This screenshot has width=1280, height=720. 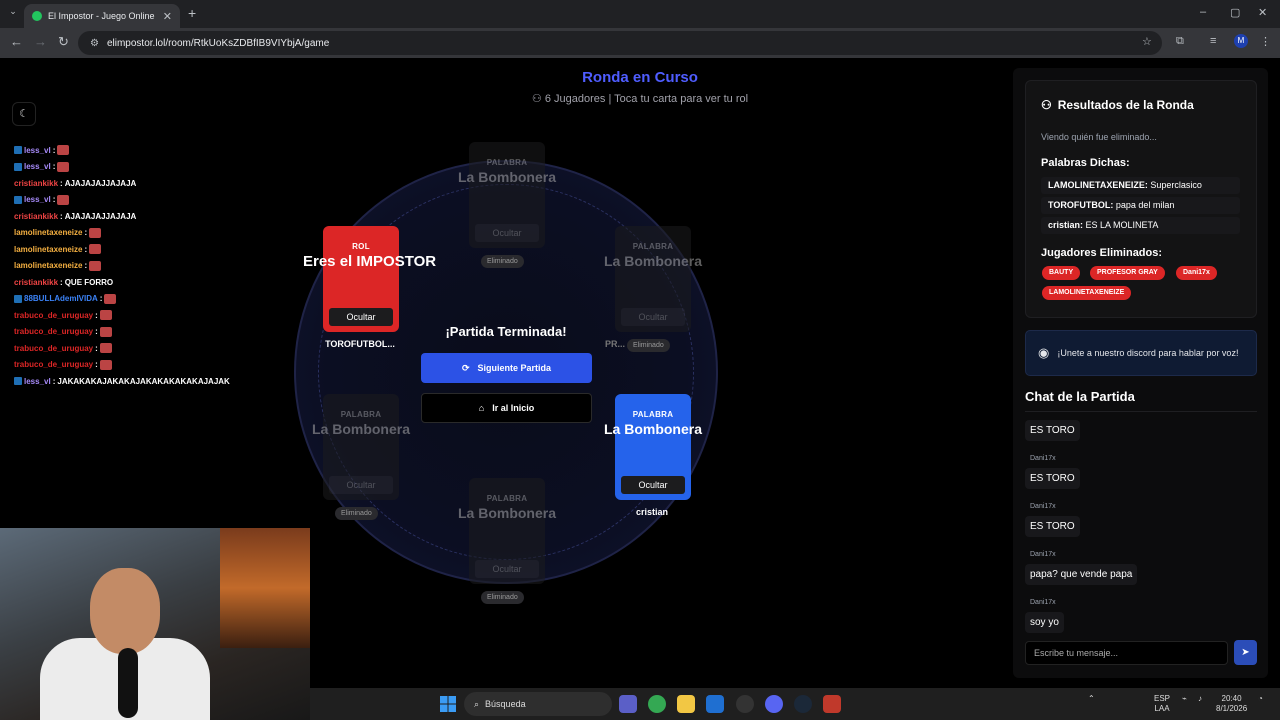 What do you see at coordinates (361, 447) in the screenshot?
I see `player-card-left-bottom: PALABRA La Bombonera Ocultar` at bounding box center [361, 447].